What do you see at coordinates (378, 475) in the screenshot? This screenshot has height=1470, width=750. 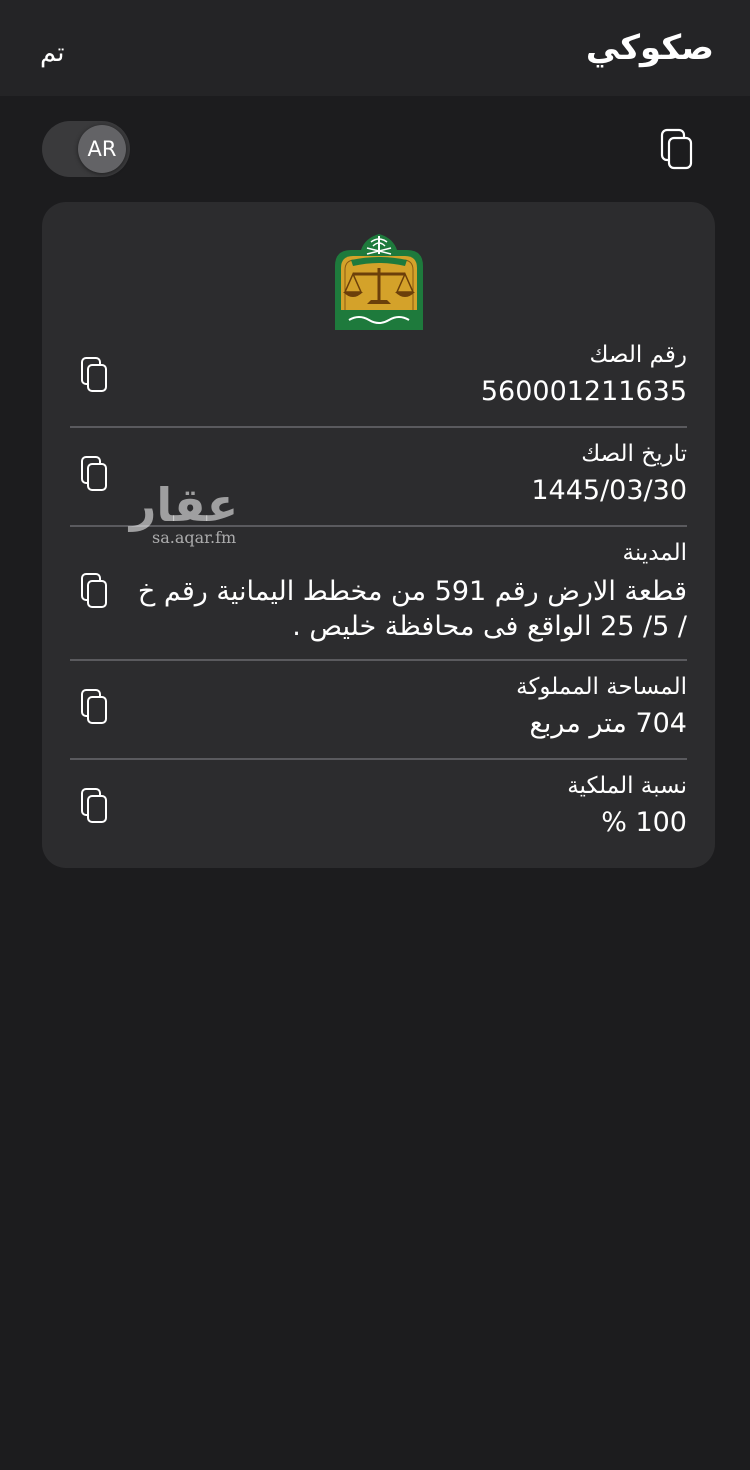 I see `field-row-deed-date: تاريخ الصك 1445/03/30` at bounding box center [378, 475].